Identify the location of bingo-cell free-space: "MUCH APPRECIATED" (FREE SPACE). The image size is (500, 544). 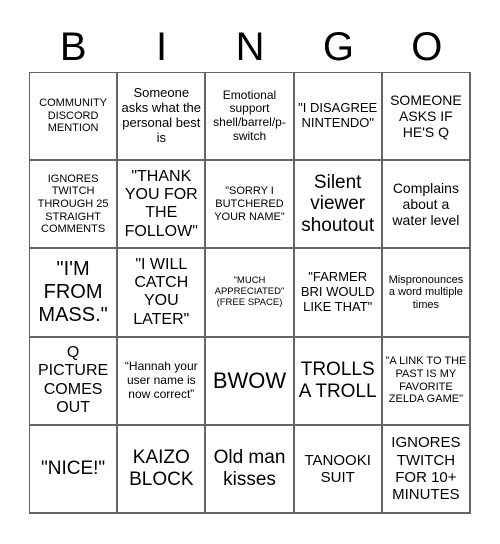
(250, 293).